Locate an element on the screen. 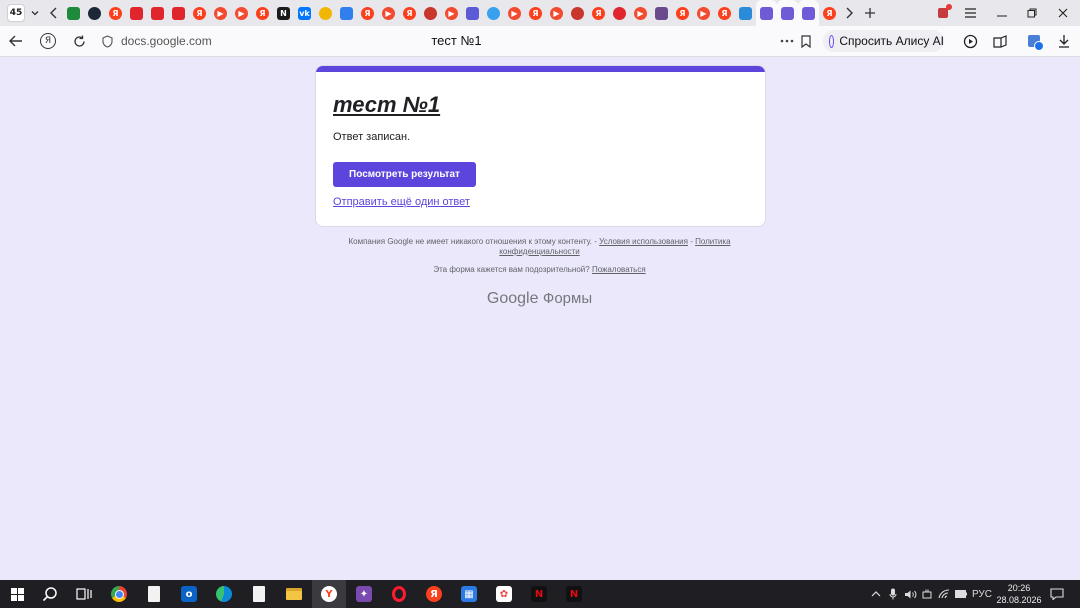 The image size is (1080, 608). clock-date: 28.08.2026 is located at coordinates (1019, 600).